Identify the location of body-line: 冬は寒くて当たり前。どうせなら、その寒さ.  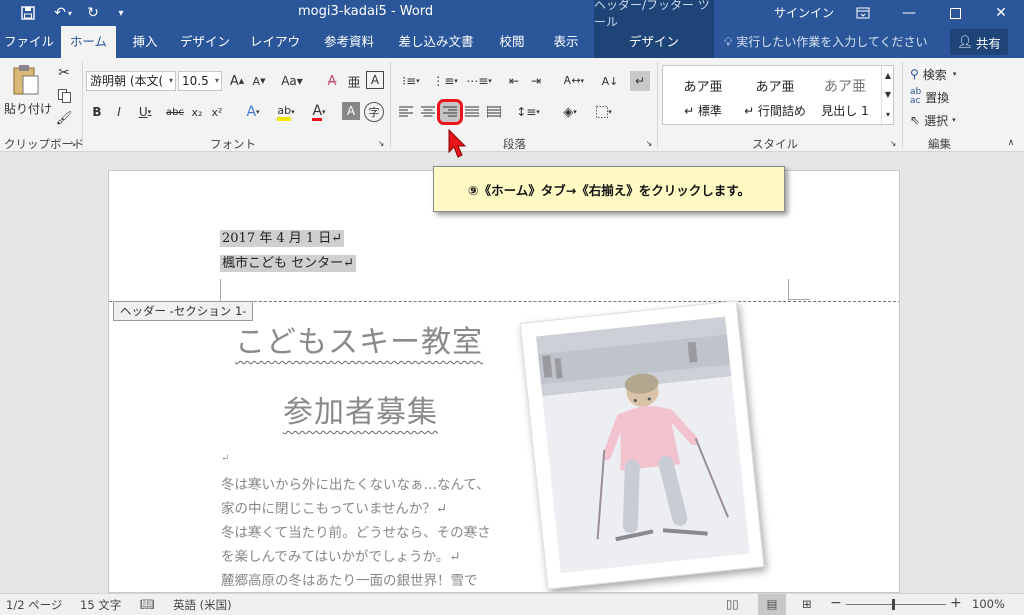
(356, 531).